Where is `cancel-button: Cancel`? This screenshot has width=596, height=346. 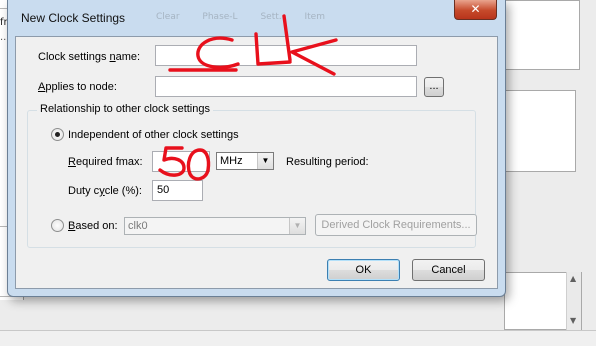 cancel-button: Cancel is located at coordinates (448, 270).